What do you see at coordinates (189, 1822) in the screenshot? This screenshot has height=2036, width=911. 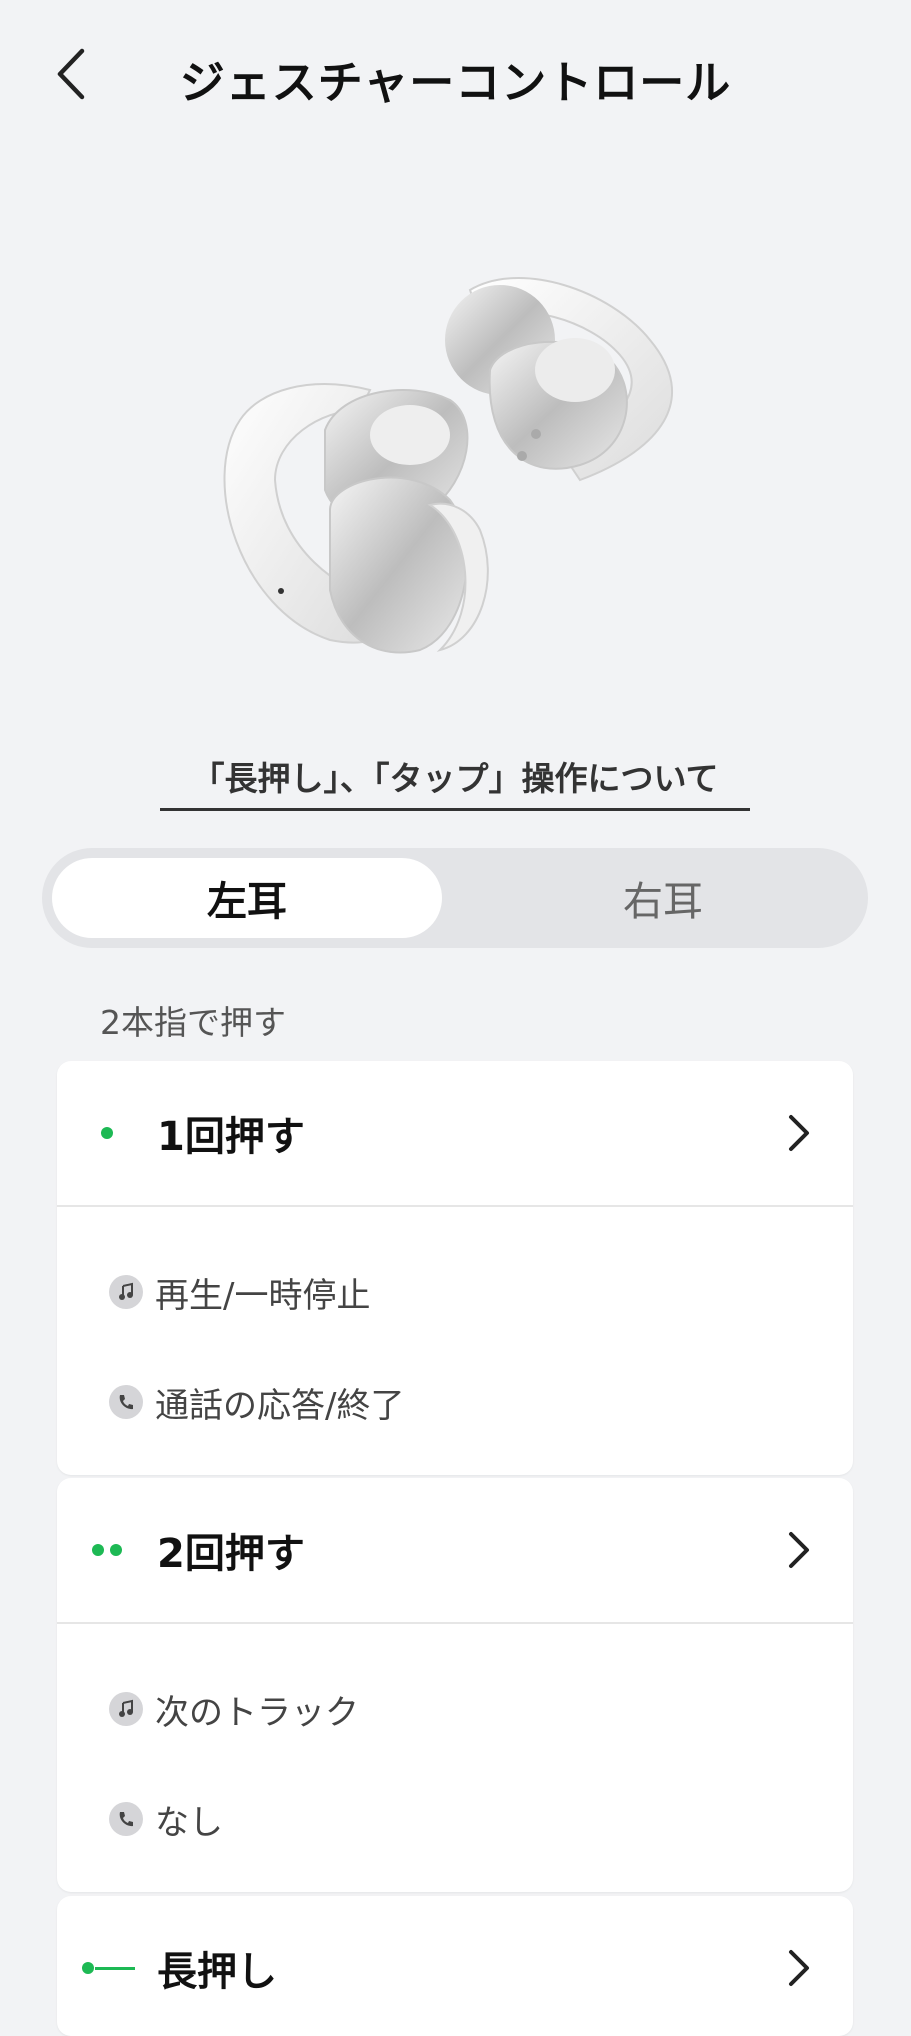 I see `action-label: なし` at bounding box center [189, 1822].